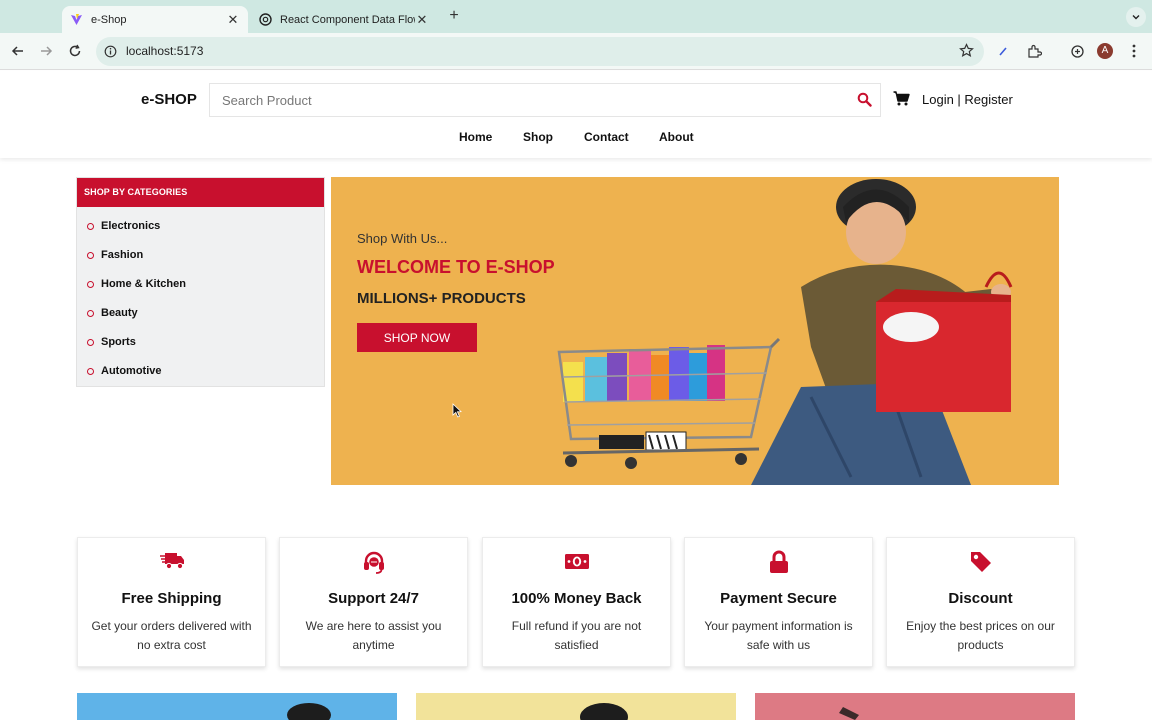 The image size is (1152, 720). Describe the element at coordinates (119, 313) in the screenshot. I see `category-label: Beauty` at that location.